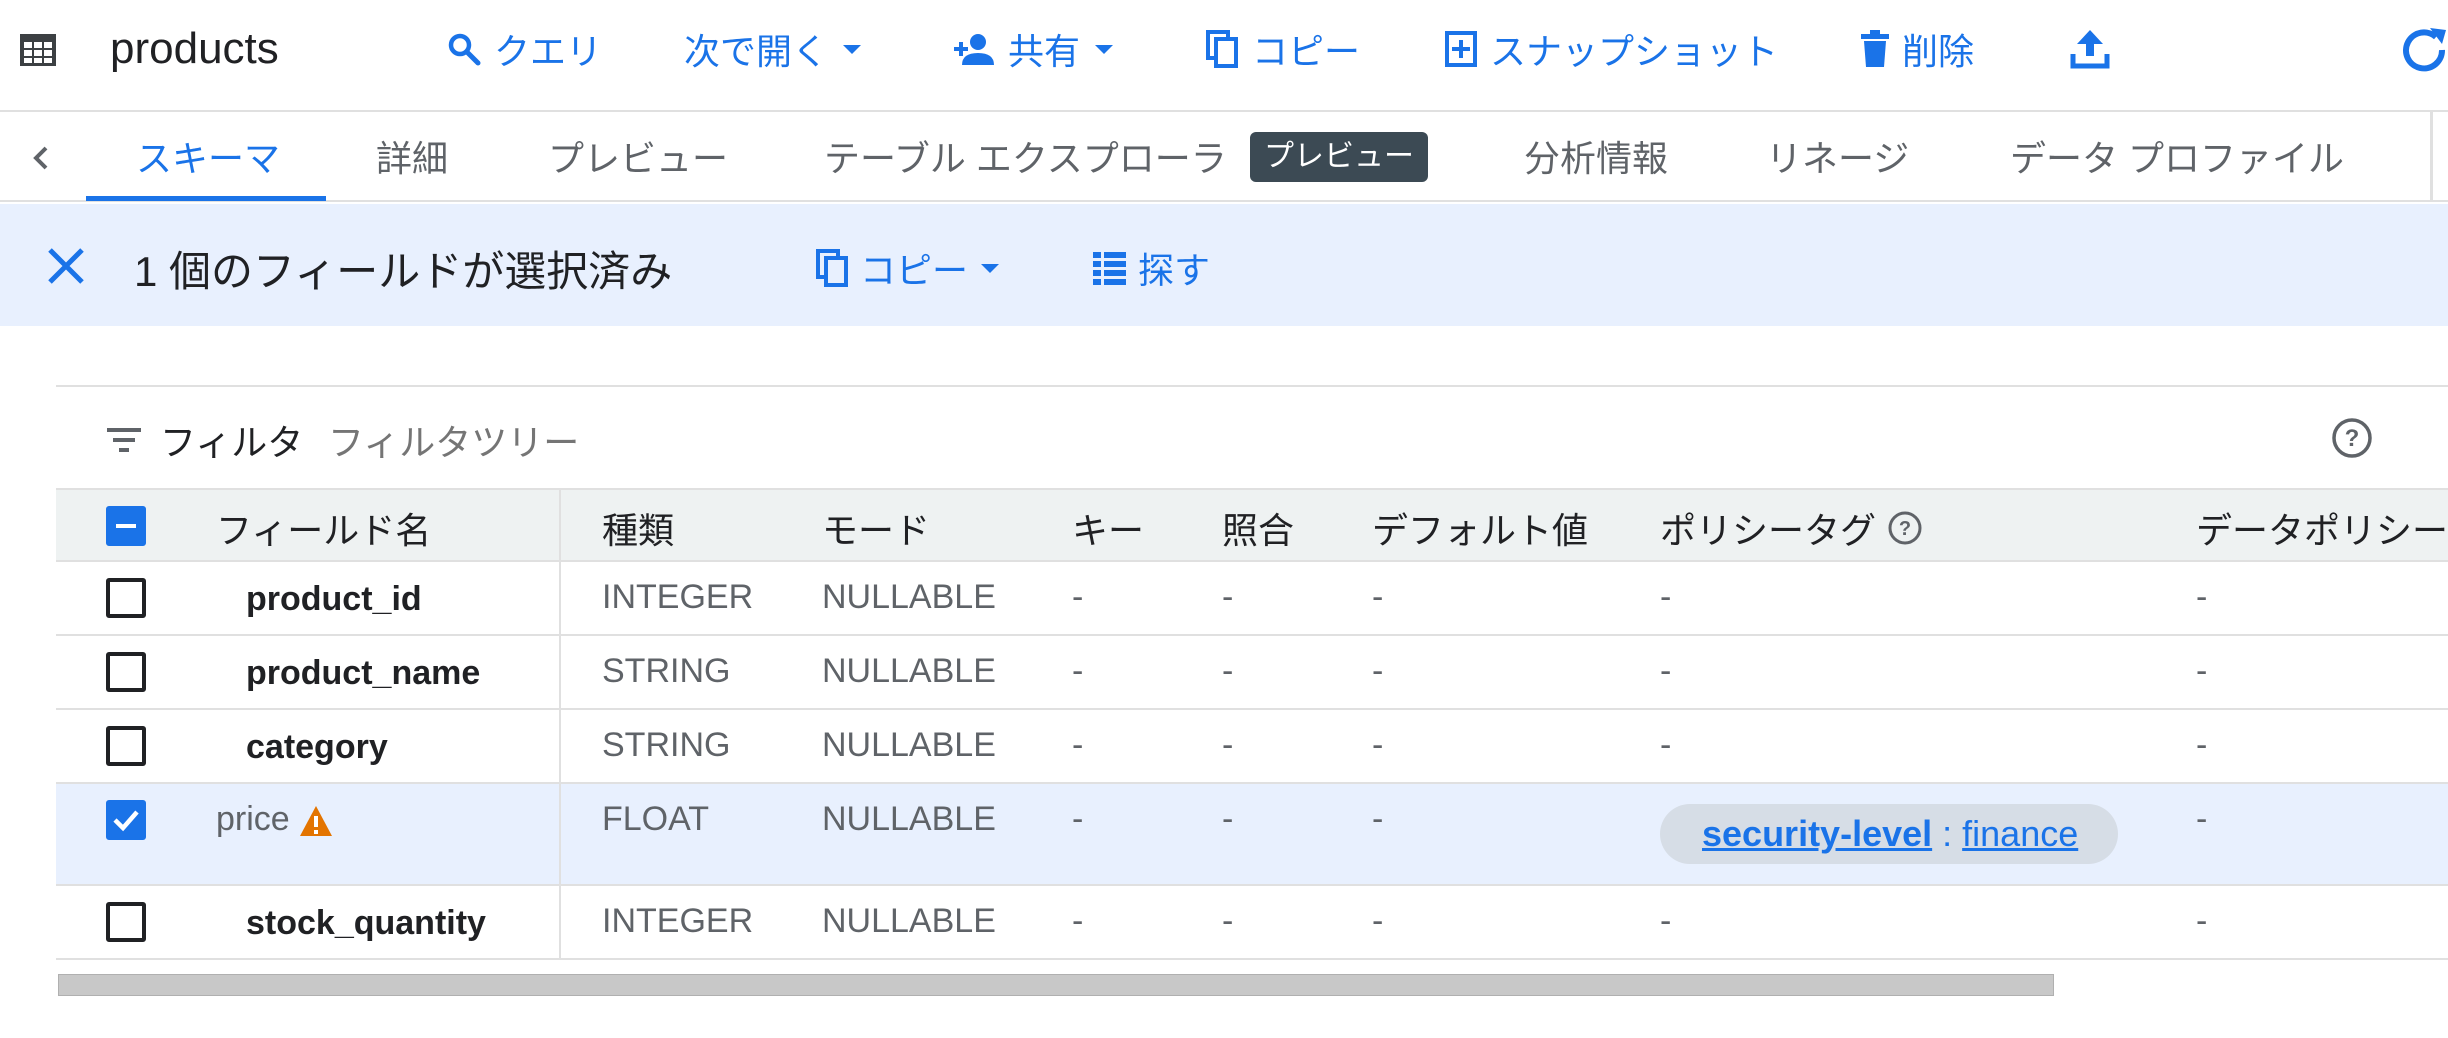  I want to click on tab-insights: 分析情報, so click(1596, 156).